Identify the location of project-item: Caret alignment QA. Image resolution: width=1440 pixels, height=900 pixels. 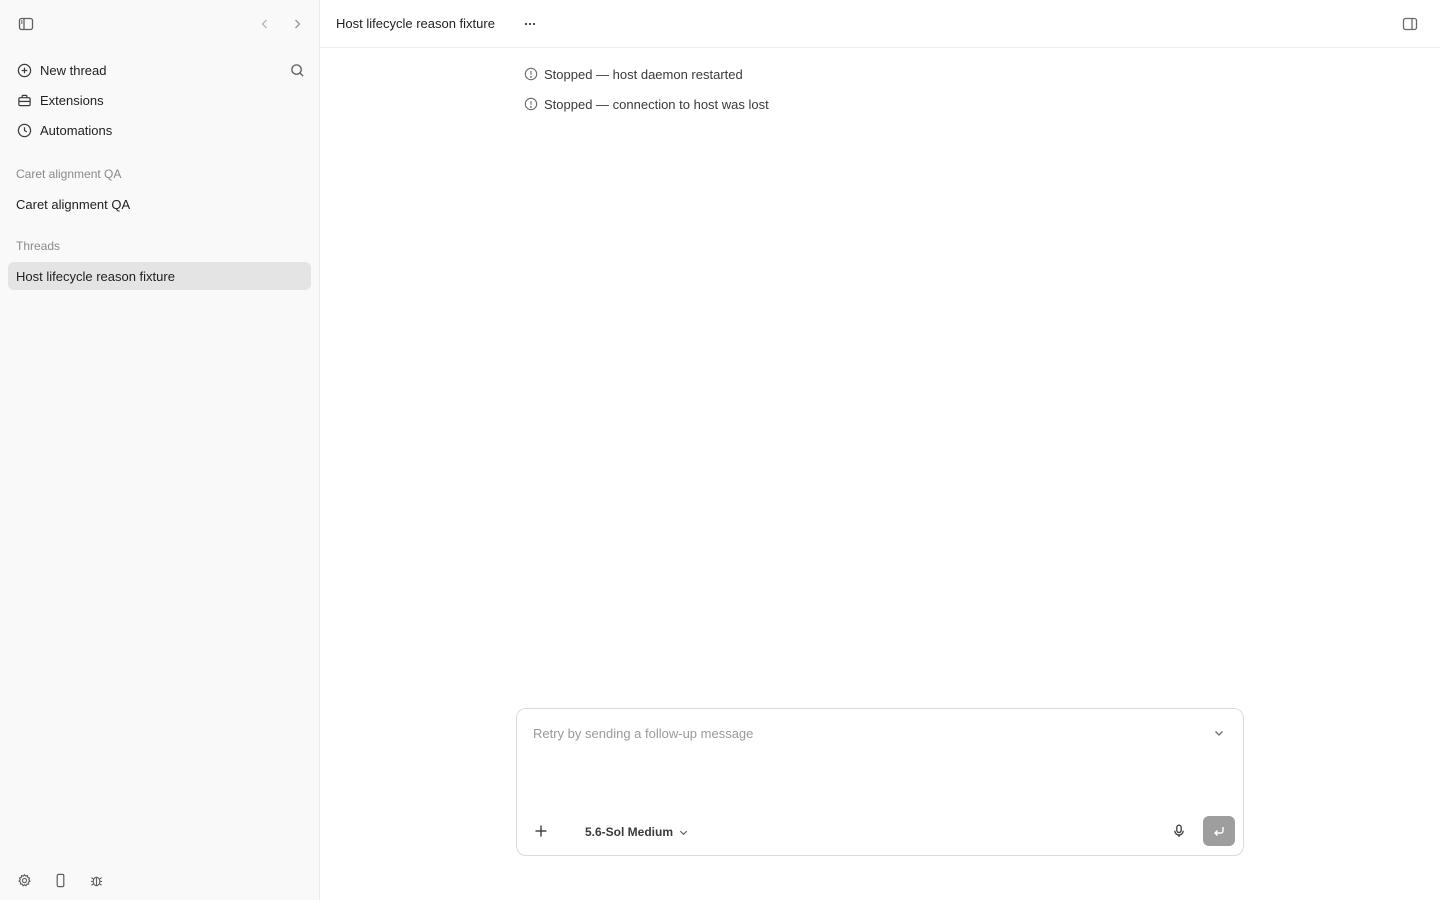
(159, 204).